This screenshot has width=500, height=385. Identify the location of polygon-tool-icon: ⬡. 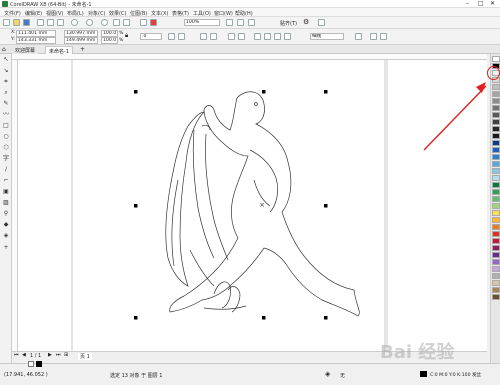
(6, 148).